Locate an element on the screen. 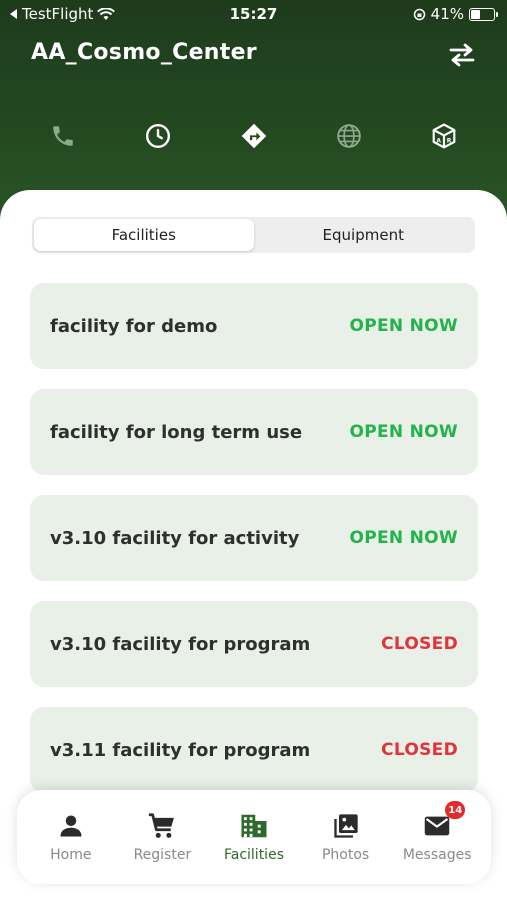  status-right: 41% is located at coordinates (455, 14).